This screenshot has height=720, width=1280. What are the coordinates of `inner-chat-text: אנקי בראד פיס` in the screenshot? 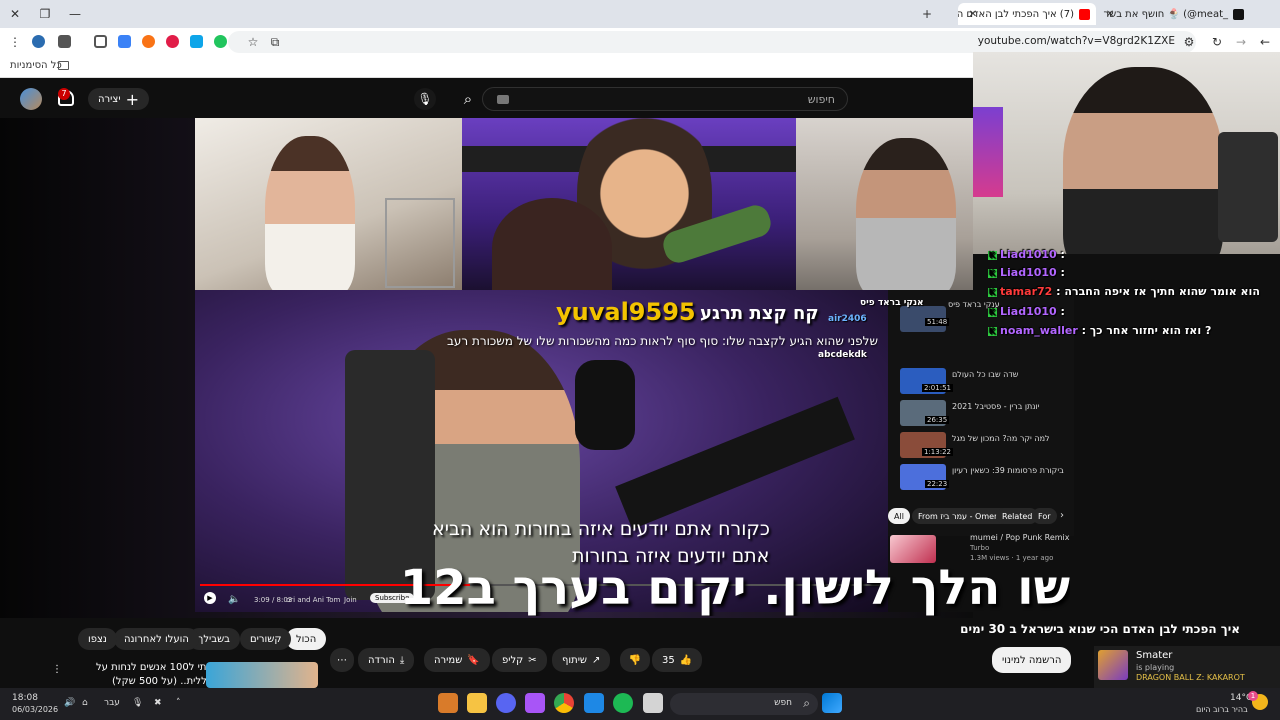 It's located at (892, 303).